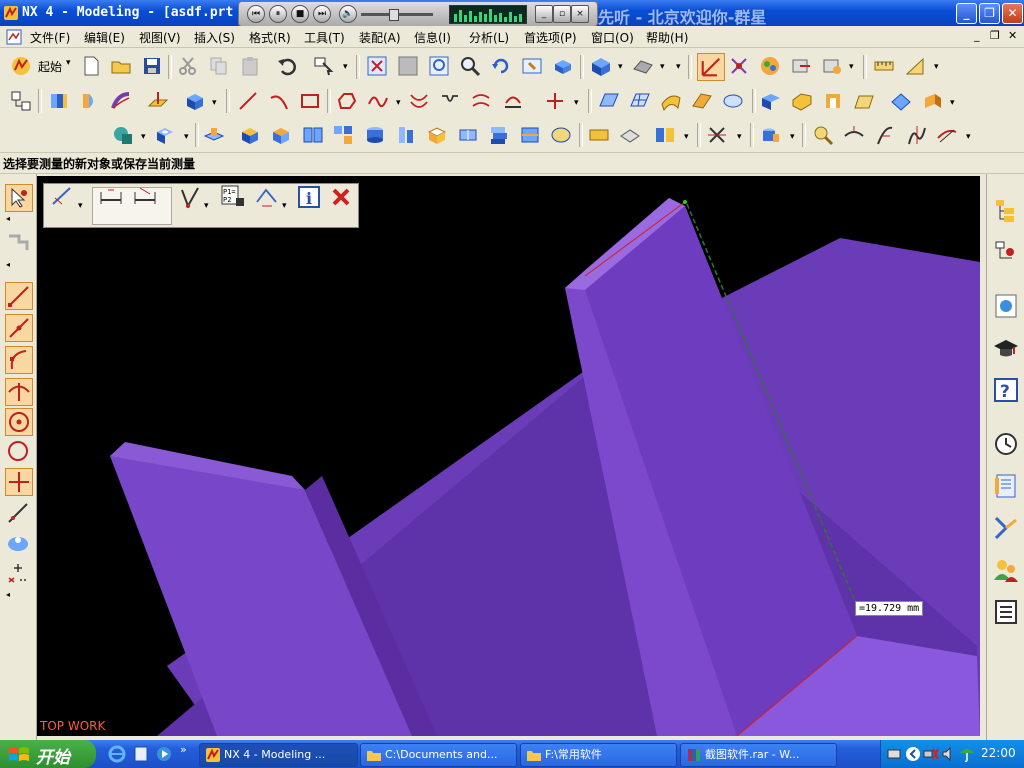  Describe the element at coordinates (1006, 390) in the screenshot. I see `help-icon: ?` at that location.